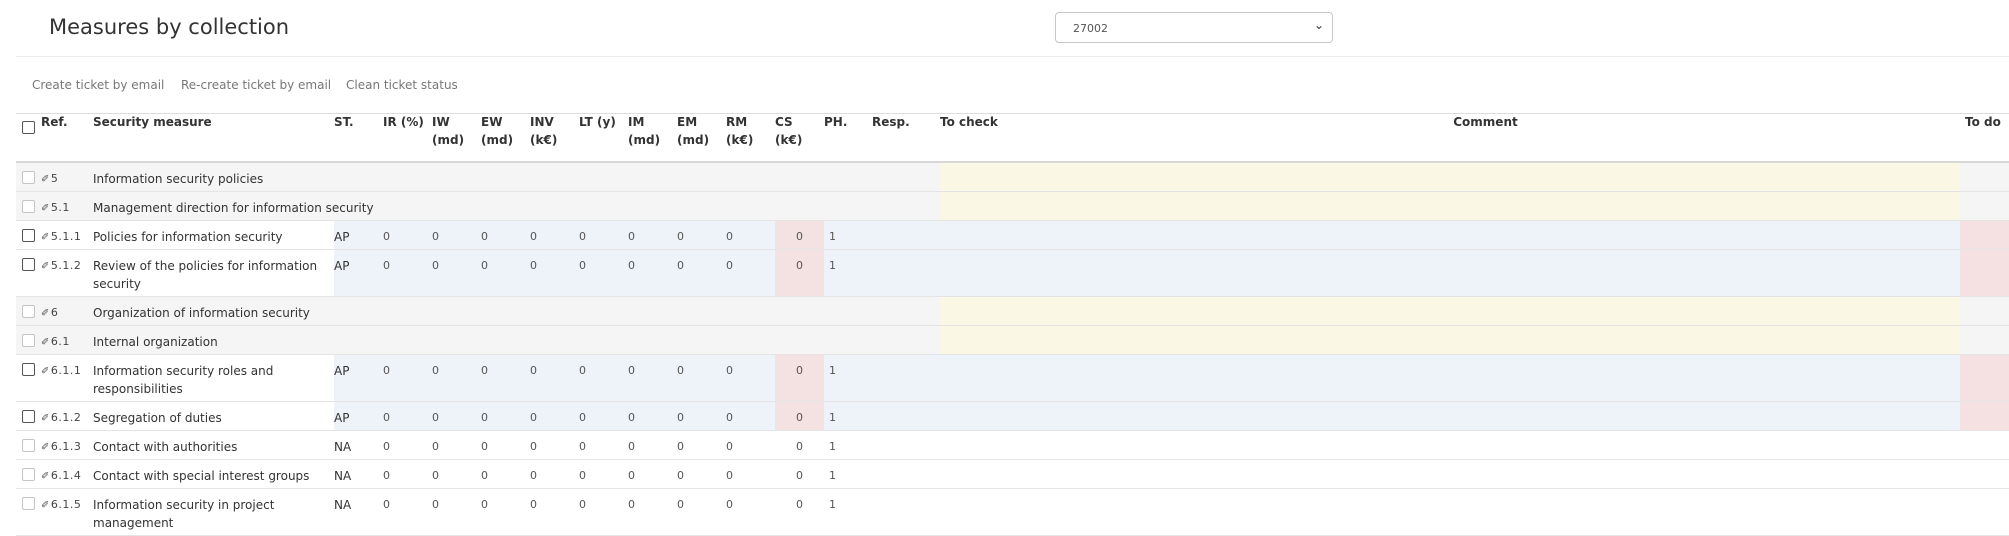 The height and width of the screenshot is (536, 2009). What do you see at coordinates (67, 416) in the screenshot?
I see `ref-cell: ✐6.1.2` at bounding box center [67, 416].